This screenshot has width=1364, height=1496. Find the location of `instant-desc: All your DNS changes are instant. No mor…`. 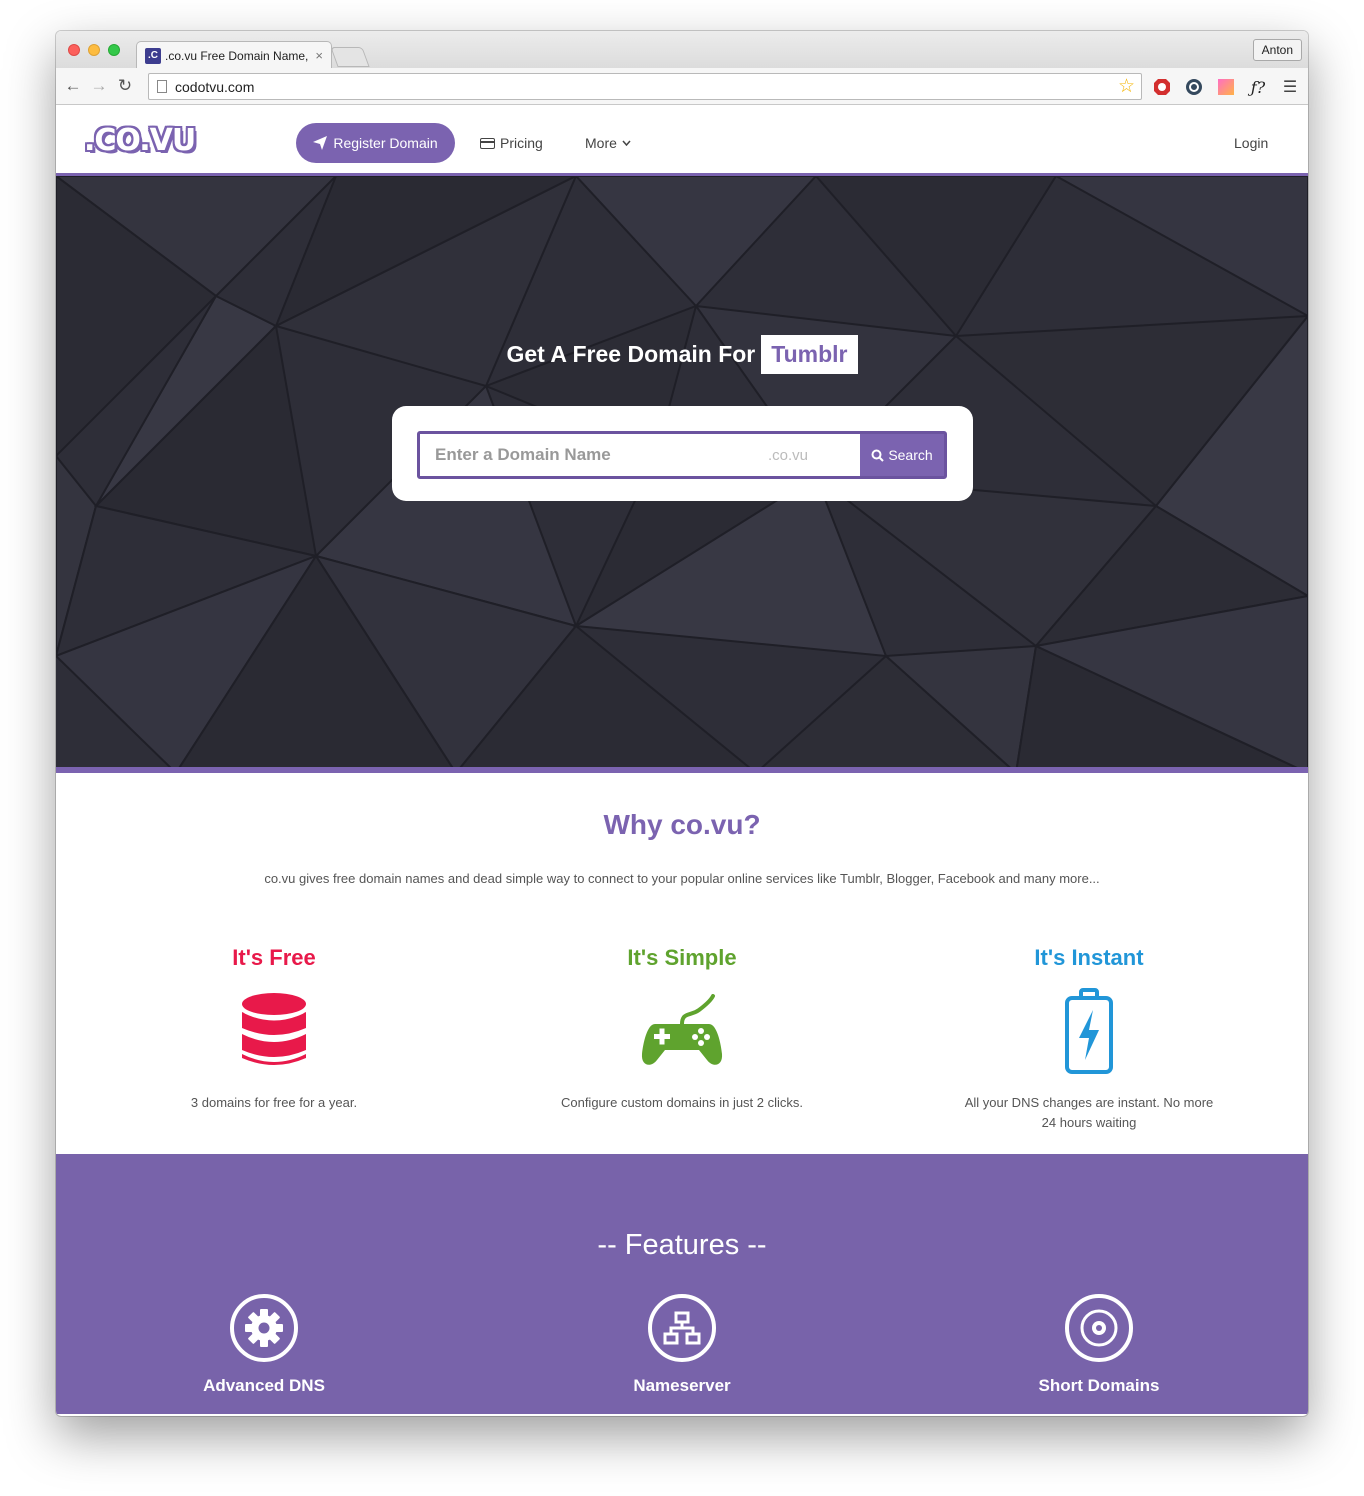

instant-desc: All your DNS changes are instant. No mor… is located at coordinates (1089, 1112).